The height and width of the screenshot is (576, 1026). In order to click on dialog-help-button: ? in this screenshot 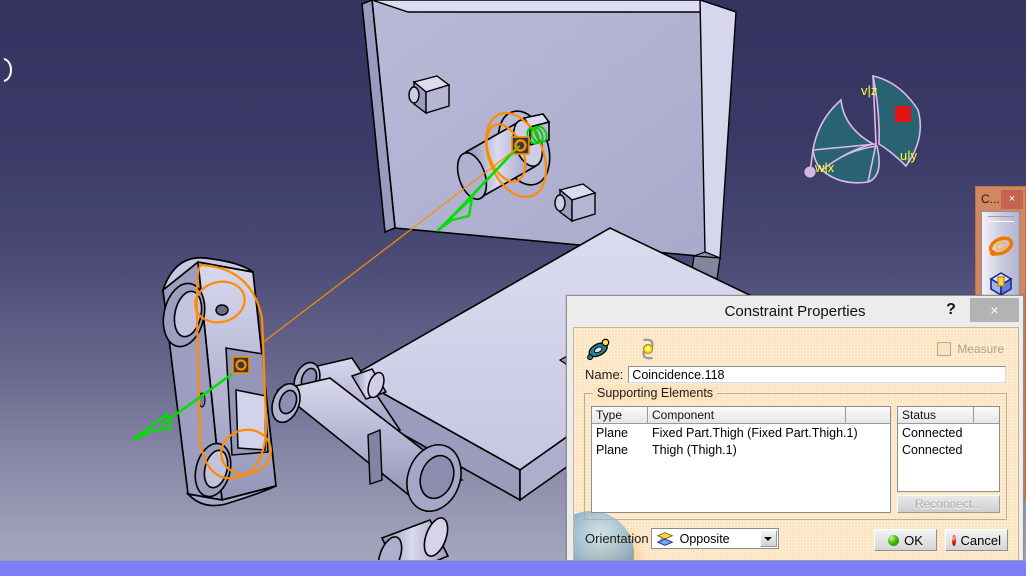, I will do `click(951, 310)`.